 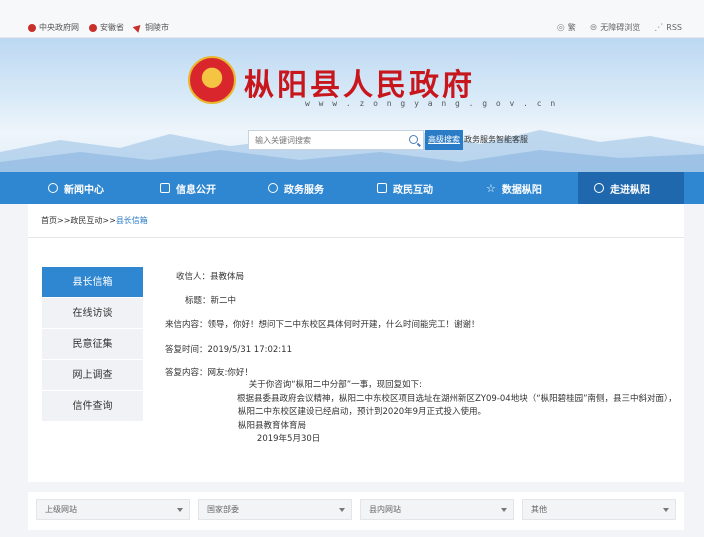 What do you see at coordinates (188, 188) in the screenshot?
I see `nav-info-disclosure: 信息公开` at bounding box center [188, 188].